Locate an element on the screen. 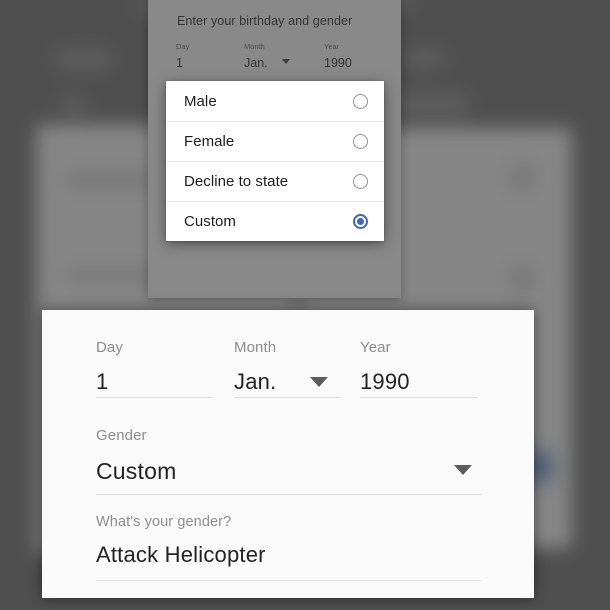 This screenshot has height=610, width=610. gender-dropdown-menu: Male Female Decline to state Custom is located at coordinates (275, 161).